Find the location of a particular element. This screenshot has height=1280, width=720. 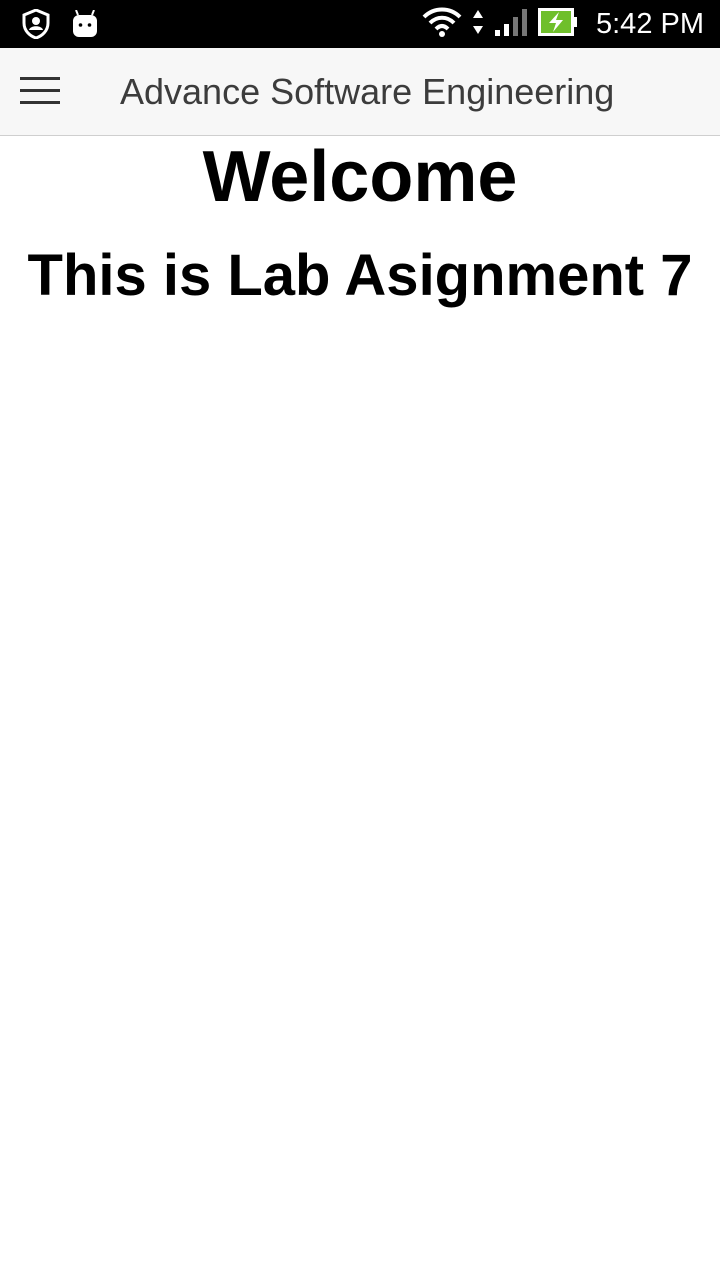

android-icon is located at coordinates (85, 26).